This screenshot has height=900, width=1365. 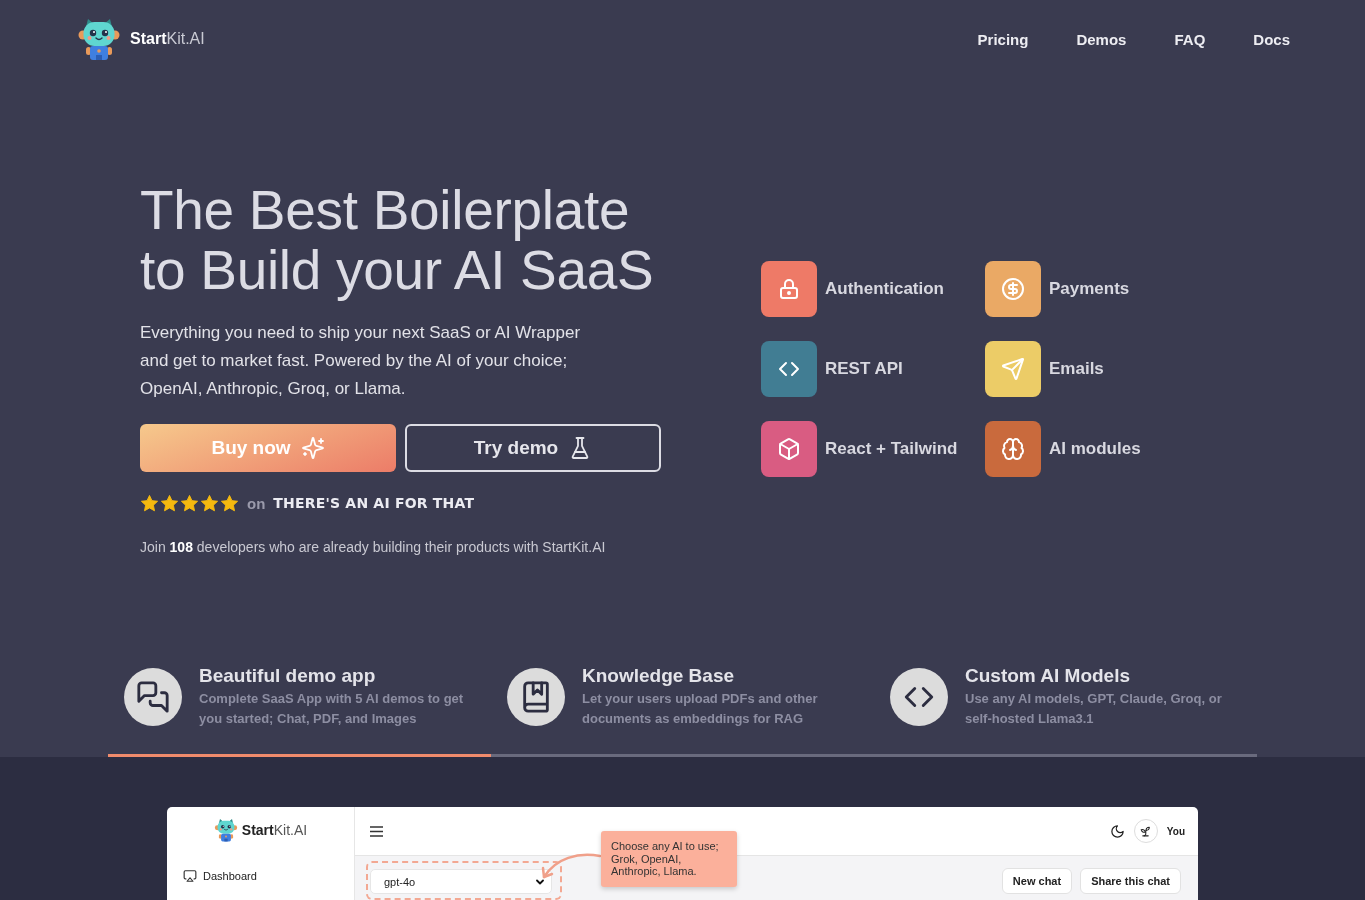 What do you see at coordinates (1175, 831) in the screenshot?
I see `user-name: You` at bounding box center [1175, 831].